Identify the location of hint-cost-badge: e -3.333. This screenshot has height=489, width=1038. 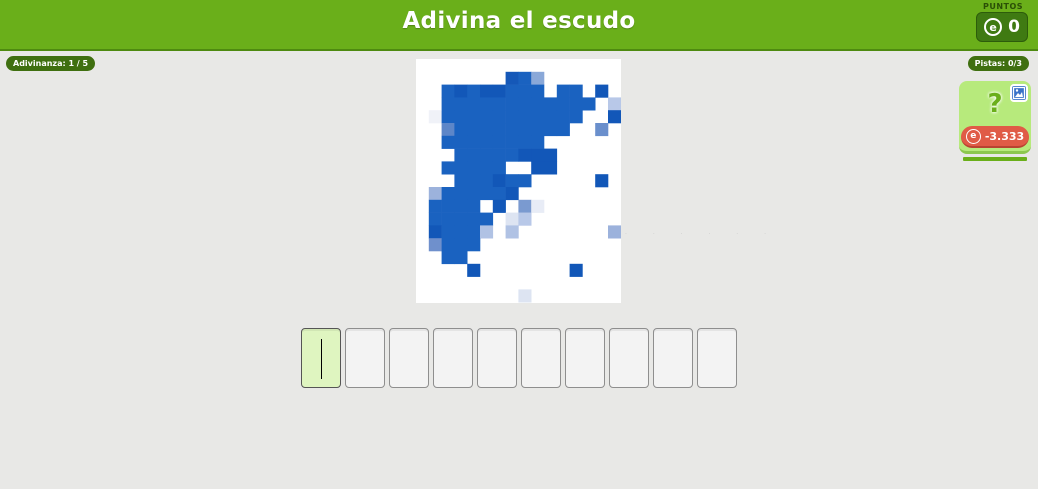
(995, 137).